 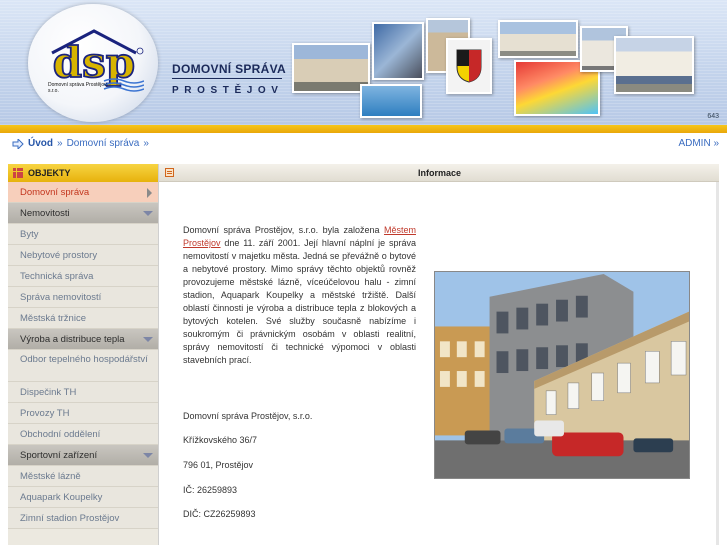 I want to click on coat-of-arms-icon, so click(x=469, y=66).